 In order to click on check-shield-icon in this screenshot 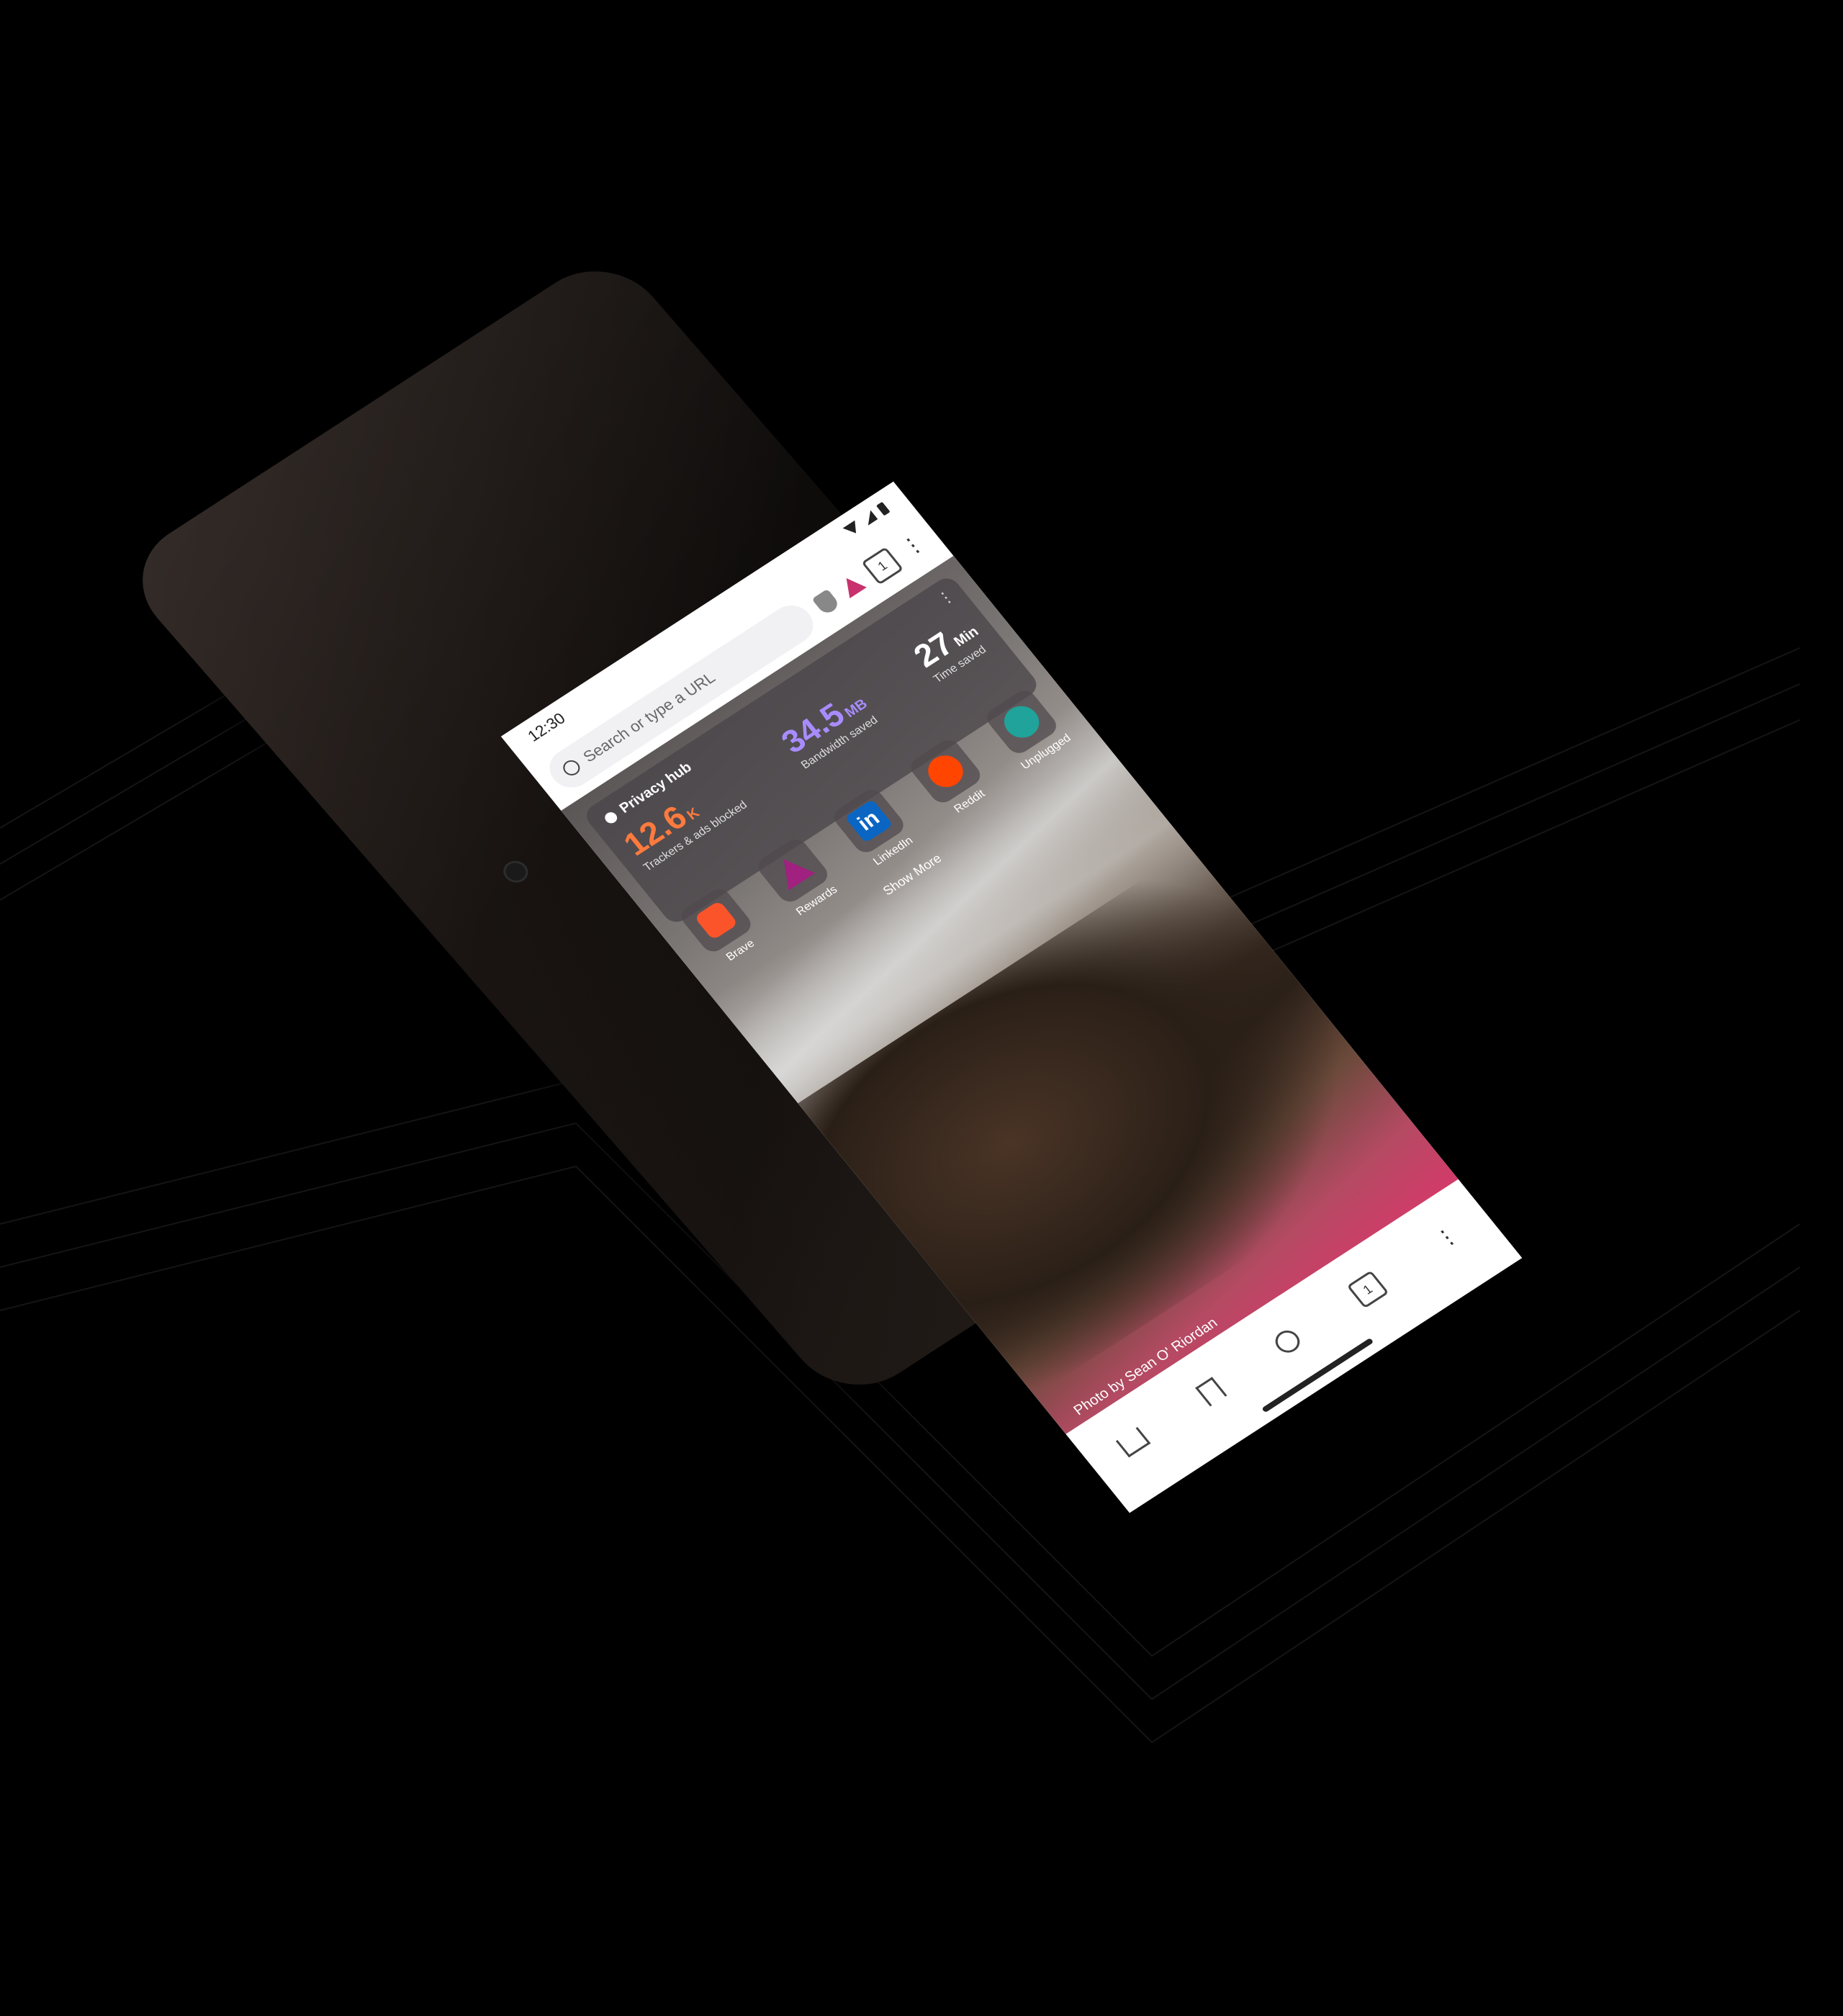, I will do `click(611, 817)`.